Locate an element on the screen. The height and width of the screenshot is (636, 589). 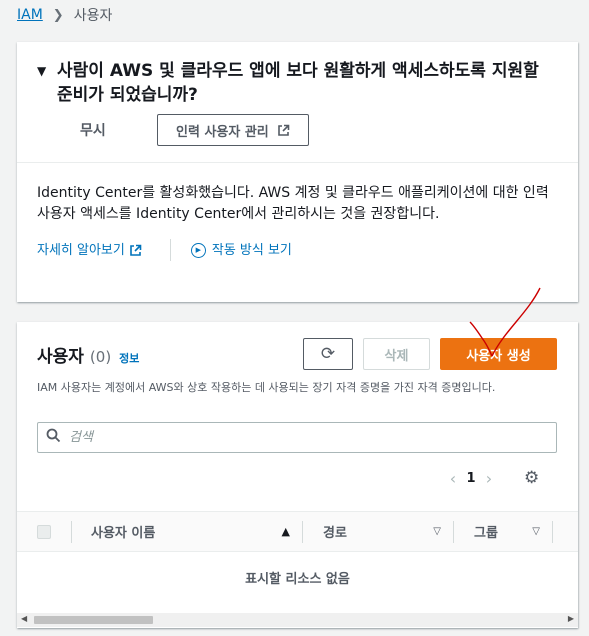
refresh-button: ⟳ is located at coordinates (328, 354).